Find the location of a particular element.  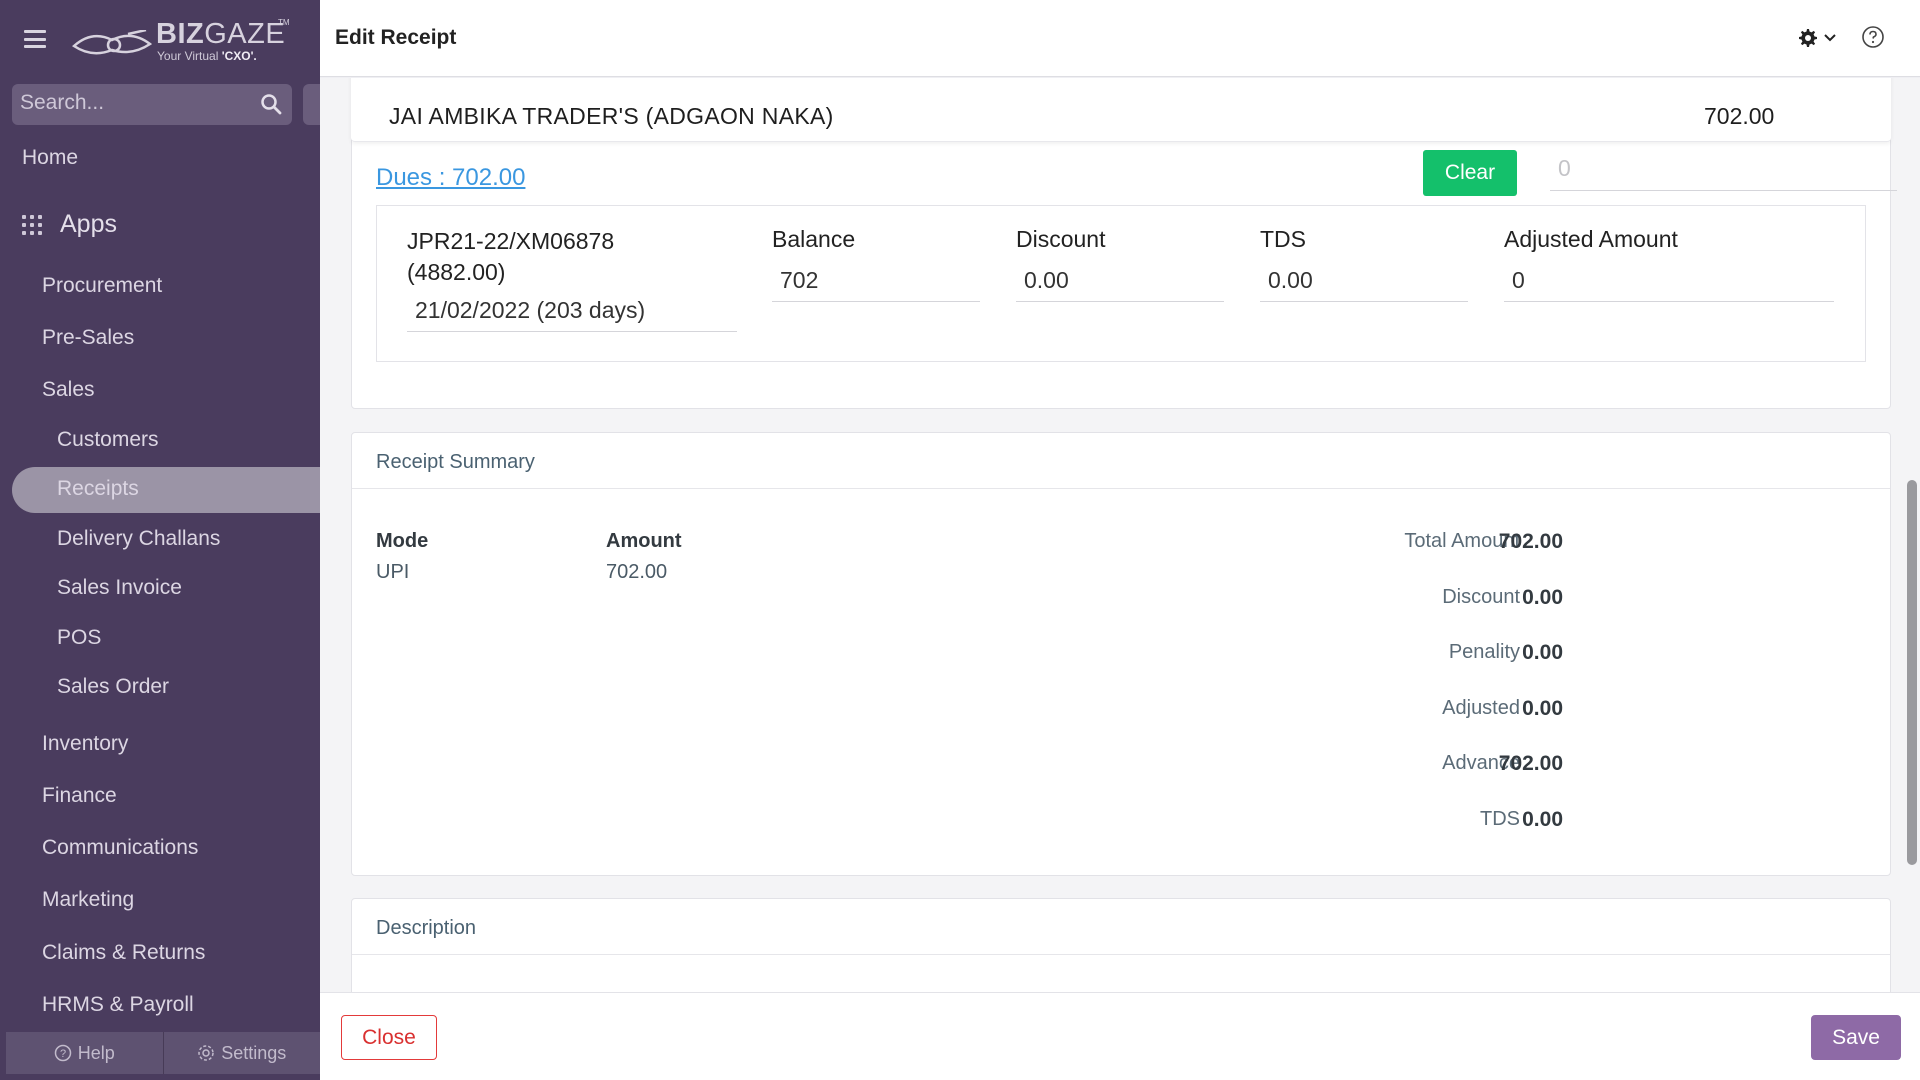

search-box is located at coordinates (152, 104).